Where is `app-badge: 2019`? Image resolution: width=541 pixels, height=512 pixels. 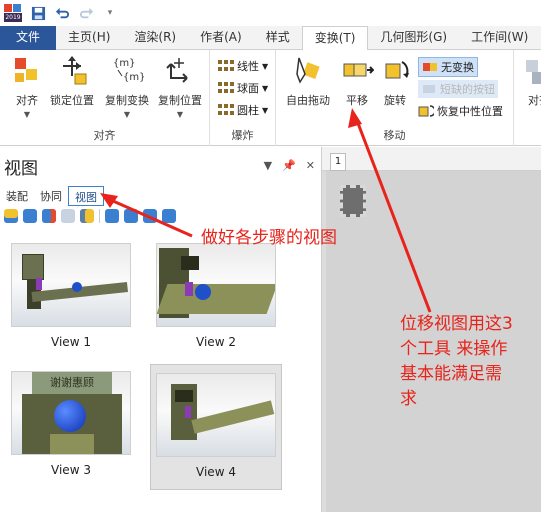 app-badge: 2019 is located at coordinates (13, 17).